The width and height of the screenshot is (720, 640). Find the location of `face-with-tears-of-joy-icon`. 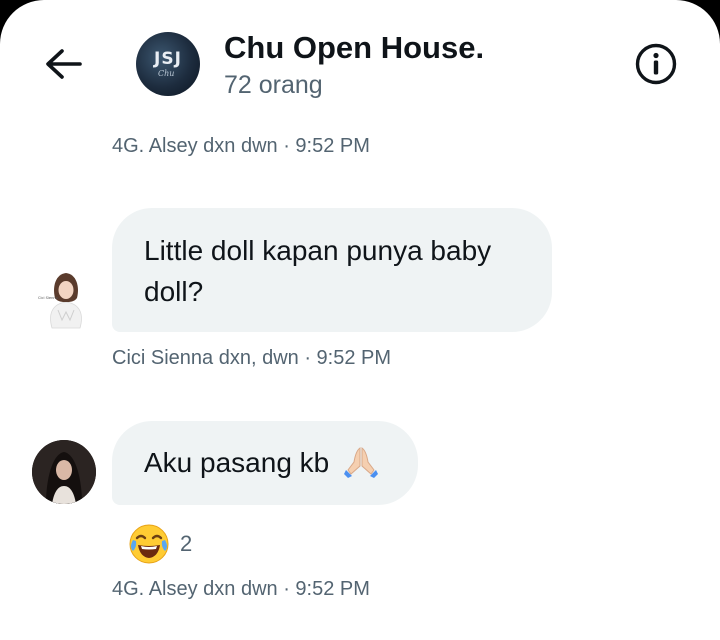

face-with-tears-of-joy-icon is located at coordinates (149, 544).